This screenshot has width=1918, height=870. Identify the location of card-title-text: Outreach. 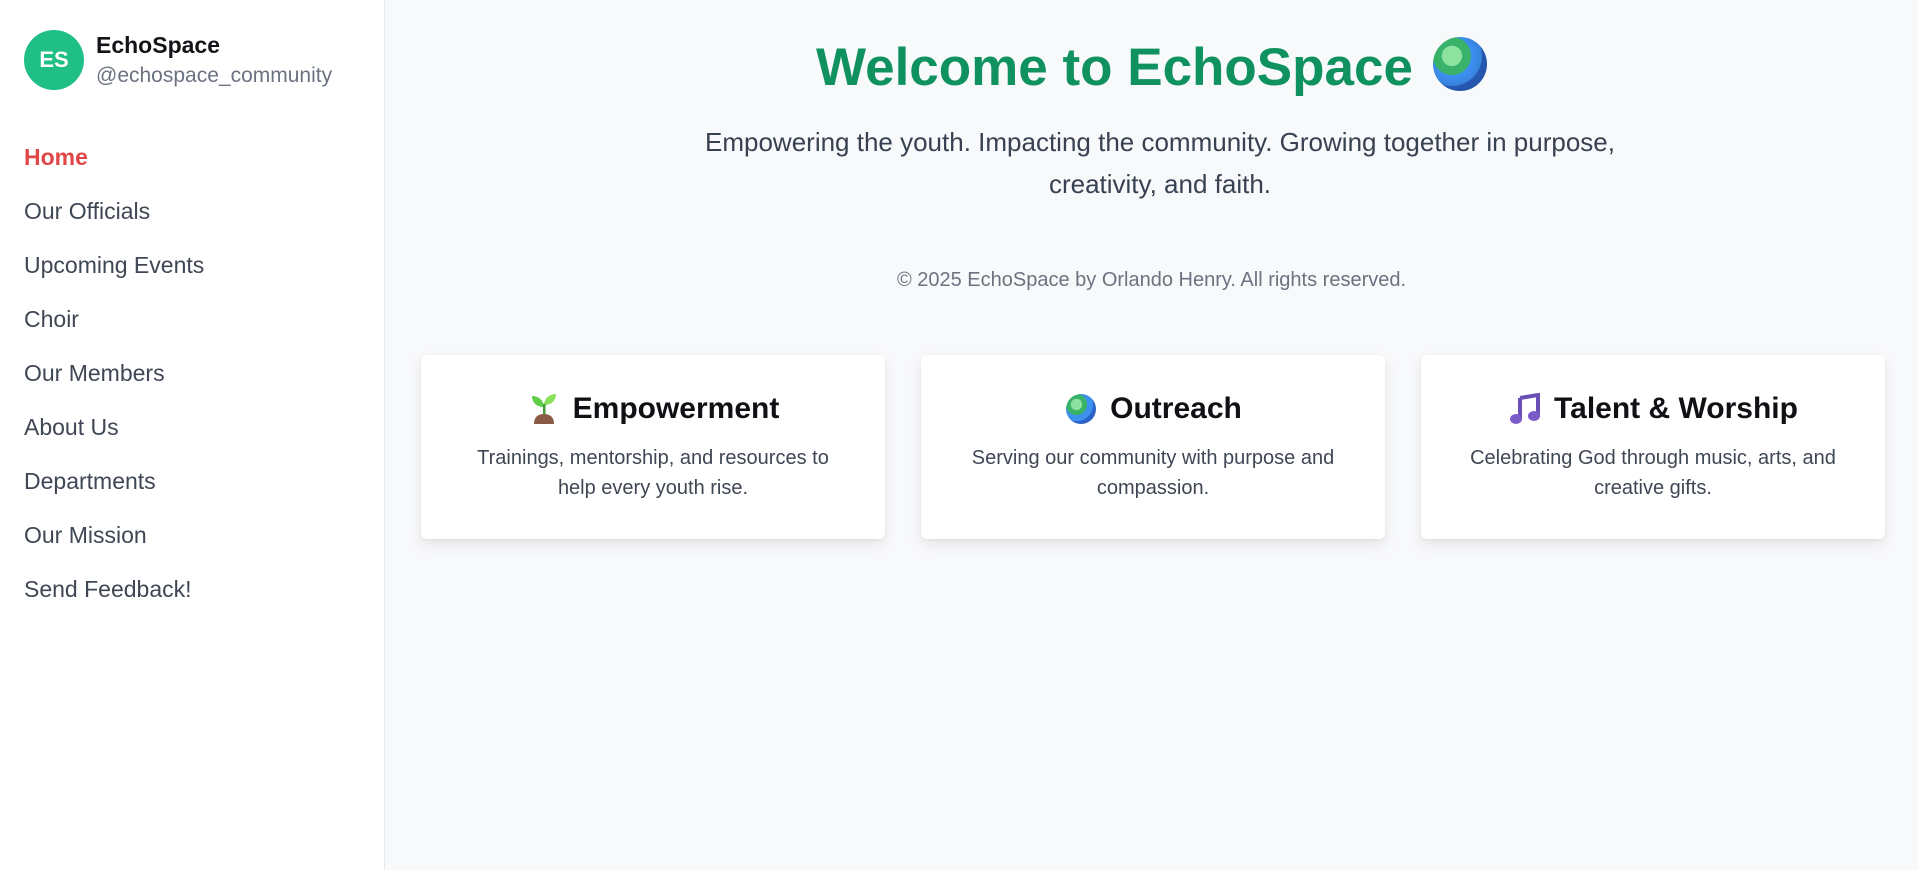
(1176, 408).